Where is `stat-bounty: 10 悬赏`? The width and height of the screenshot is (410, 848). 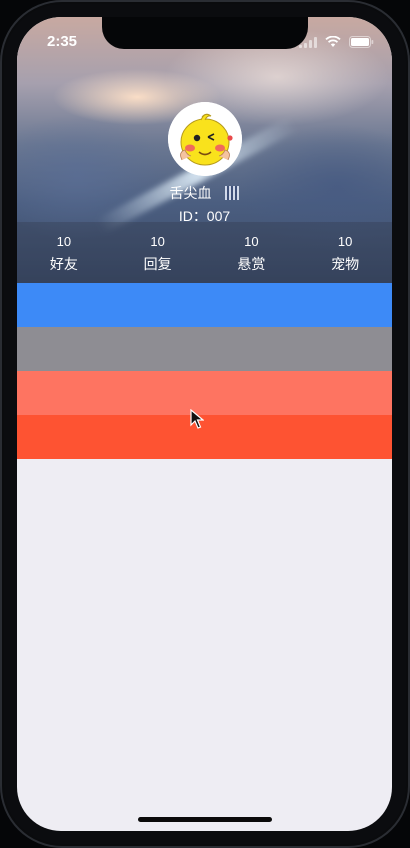 stat-bounty: 10 悬赏 is located at coordinates (252, 252).